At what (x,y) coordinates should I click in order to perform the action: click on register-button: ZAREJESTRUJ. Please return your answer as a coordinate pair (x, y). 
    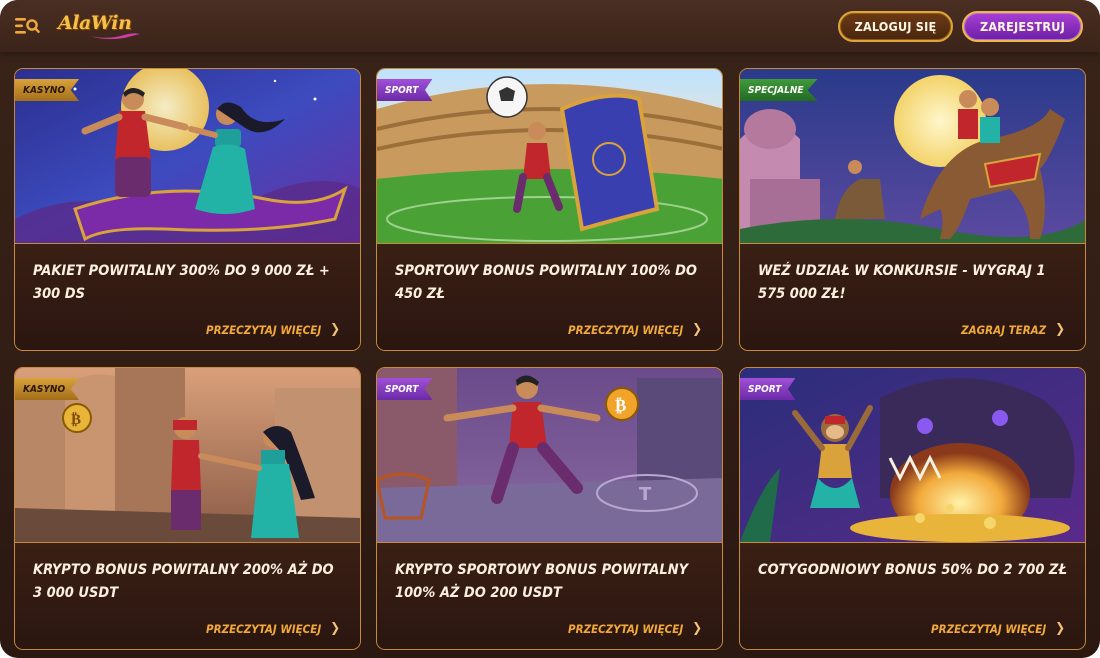
    Looking at the image, I should click on (1022, 26).